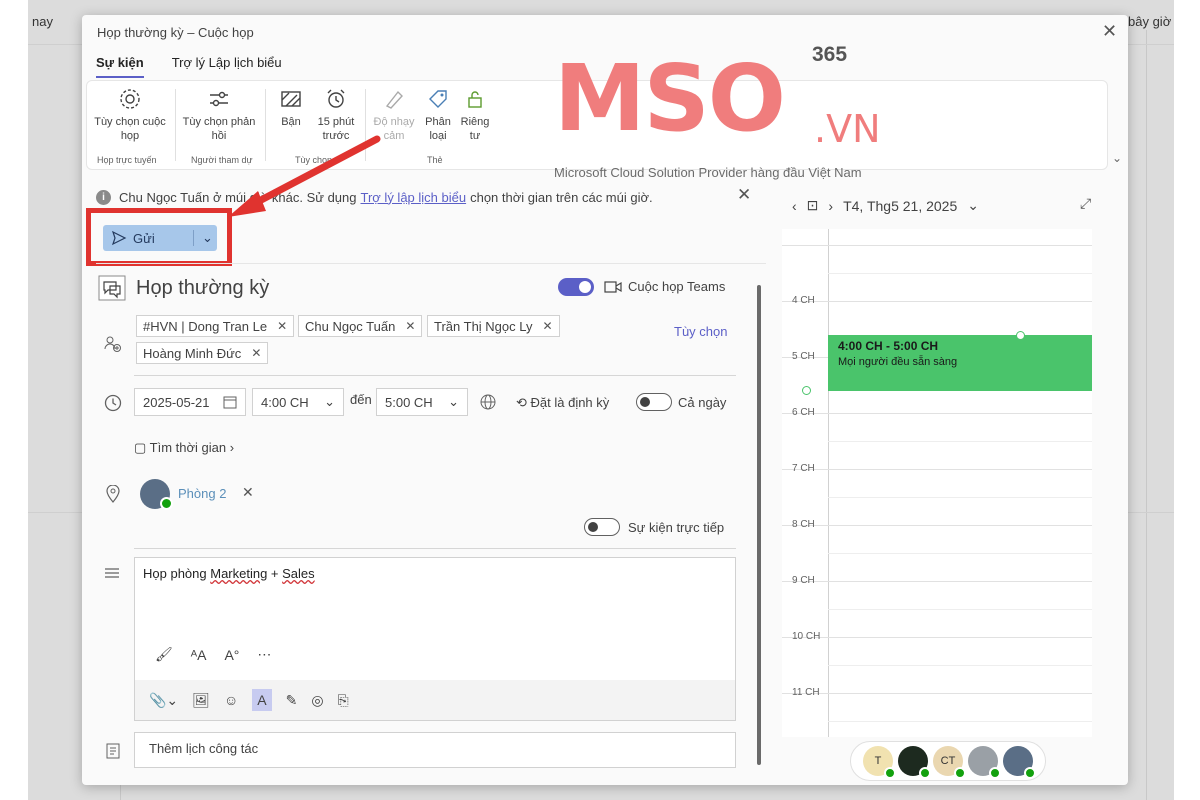 The image size is (1200, 800). I want to click on send-options-chevron-icon: ⌄, so click(207, 238).